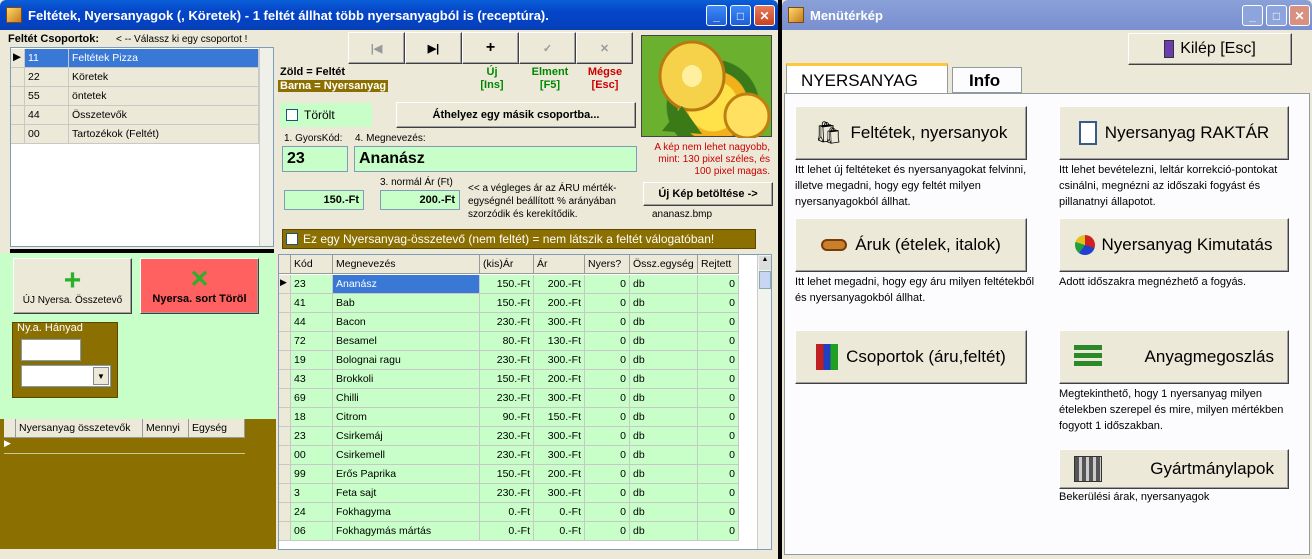  What do you see at coordinates (72, 286) in the screenshot?
I see `new-component-button: + ÚJ Nyersa. Összetevő` at bounding box center [72, 286].